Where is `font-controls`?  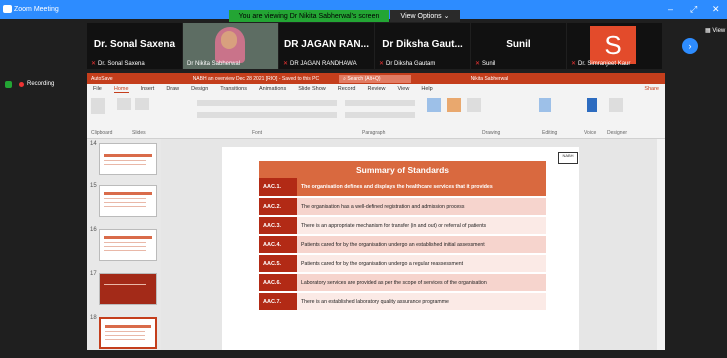 font-controls is located at coordinates (267, 103).